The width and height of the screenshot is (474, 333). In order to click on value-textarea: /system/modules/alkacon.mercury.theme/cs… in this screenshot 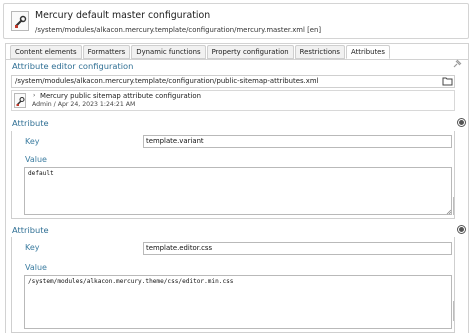, I will do `click(238, 302)`.